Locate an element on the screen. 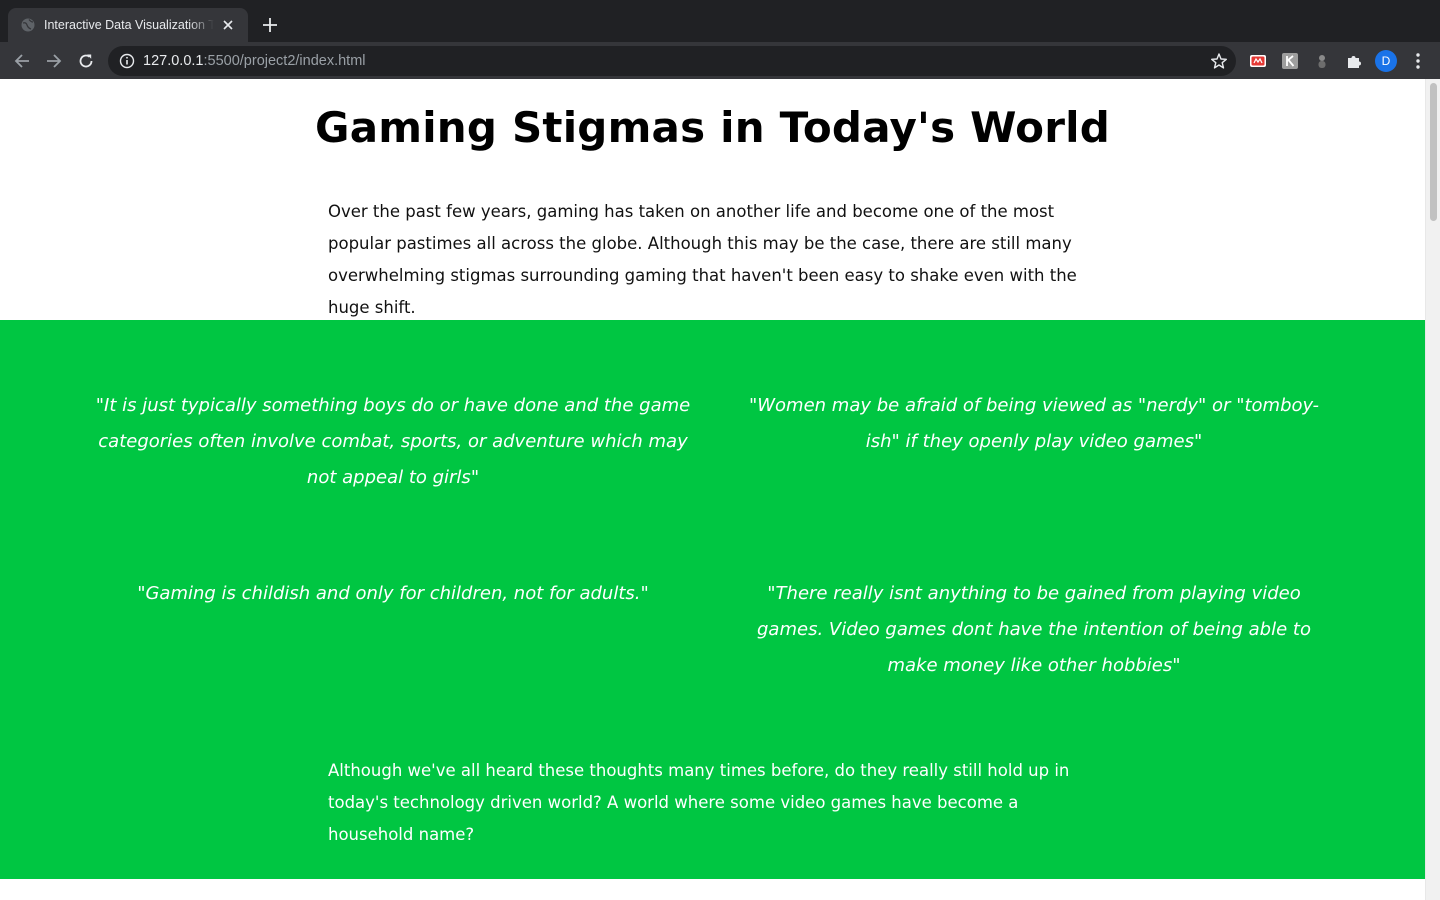 This screenshot has width=1440, height=900. url-text: 127.0.0.1:5500/project2/index.html is located at coordinates (254, 61).